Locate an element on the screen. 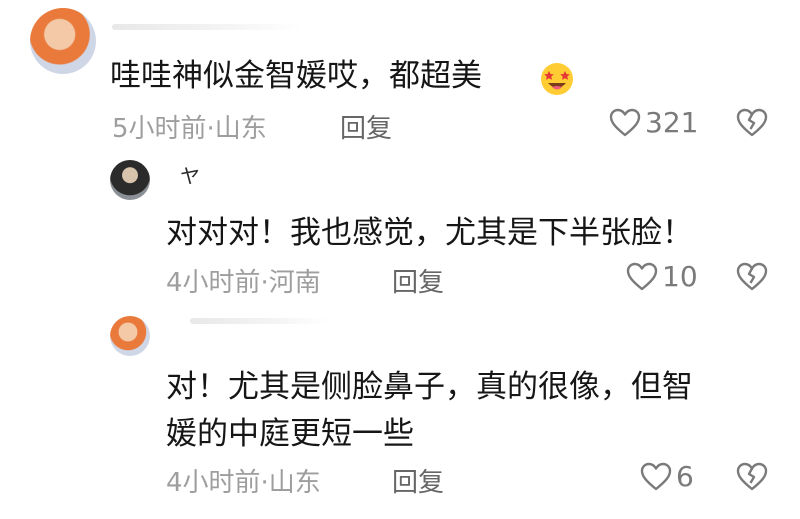  comment-time-location: 5小时前·山东 is located at coordinates (189, 129).